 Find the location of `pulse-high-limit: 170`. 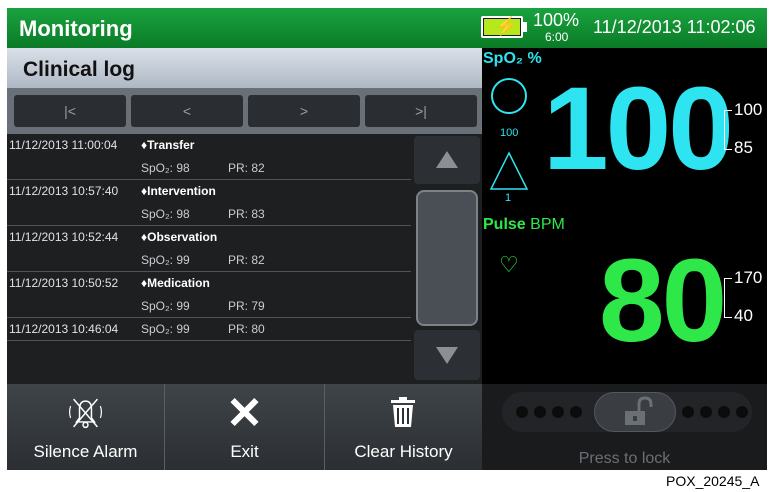

pulse-high-limit: 170 is located at coordinates (748, 277).